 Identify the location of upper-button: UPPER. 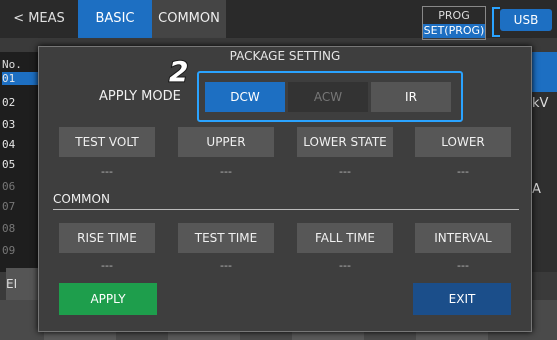
(226, 142).